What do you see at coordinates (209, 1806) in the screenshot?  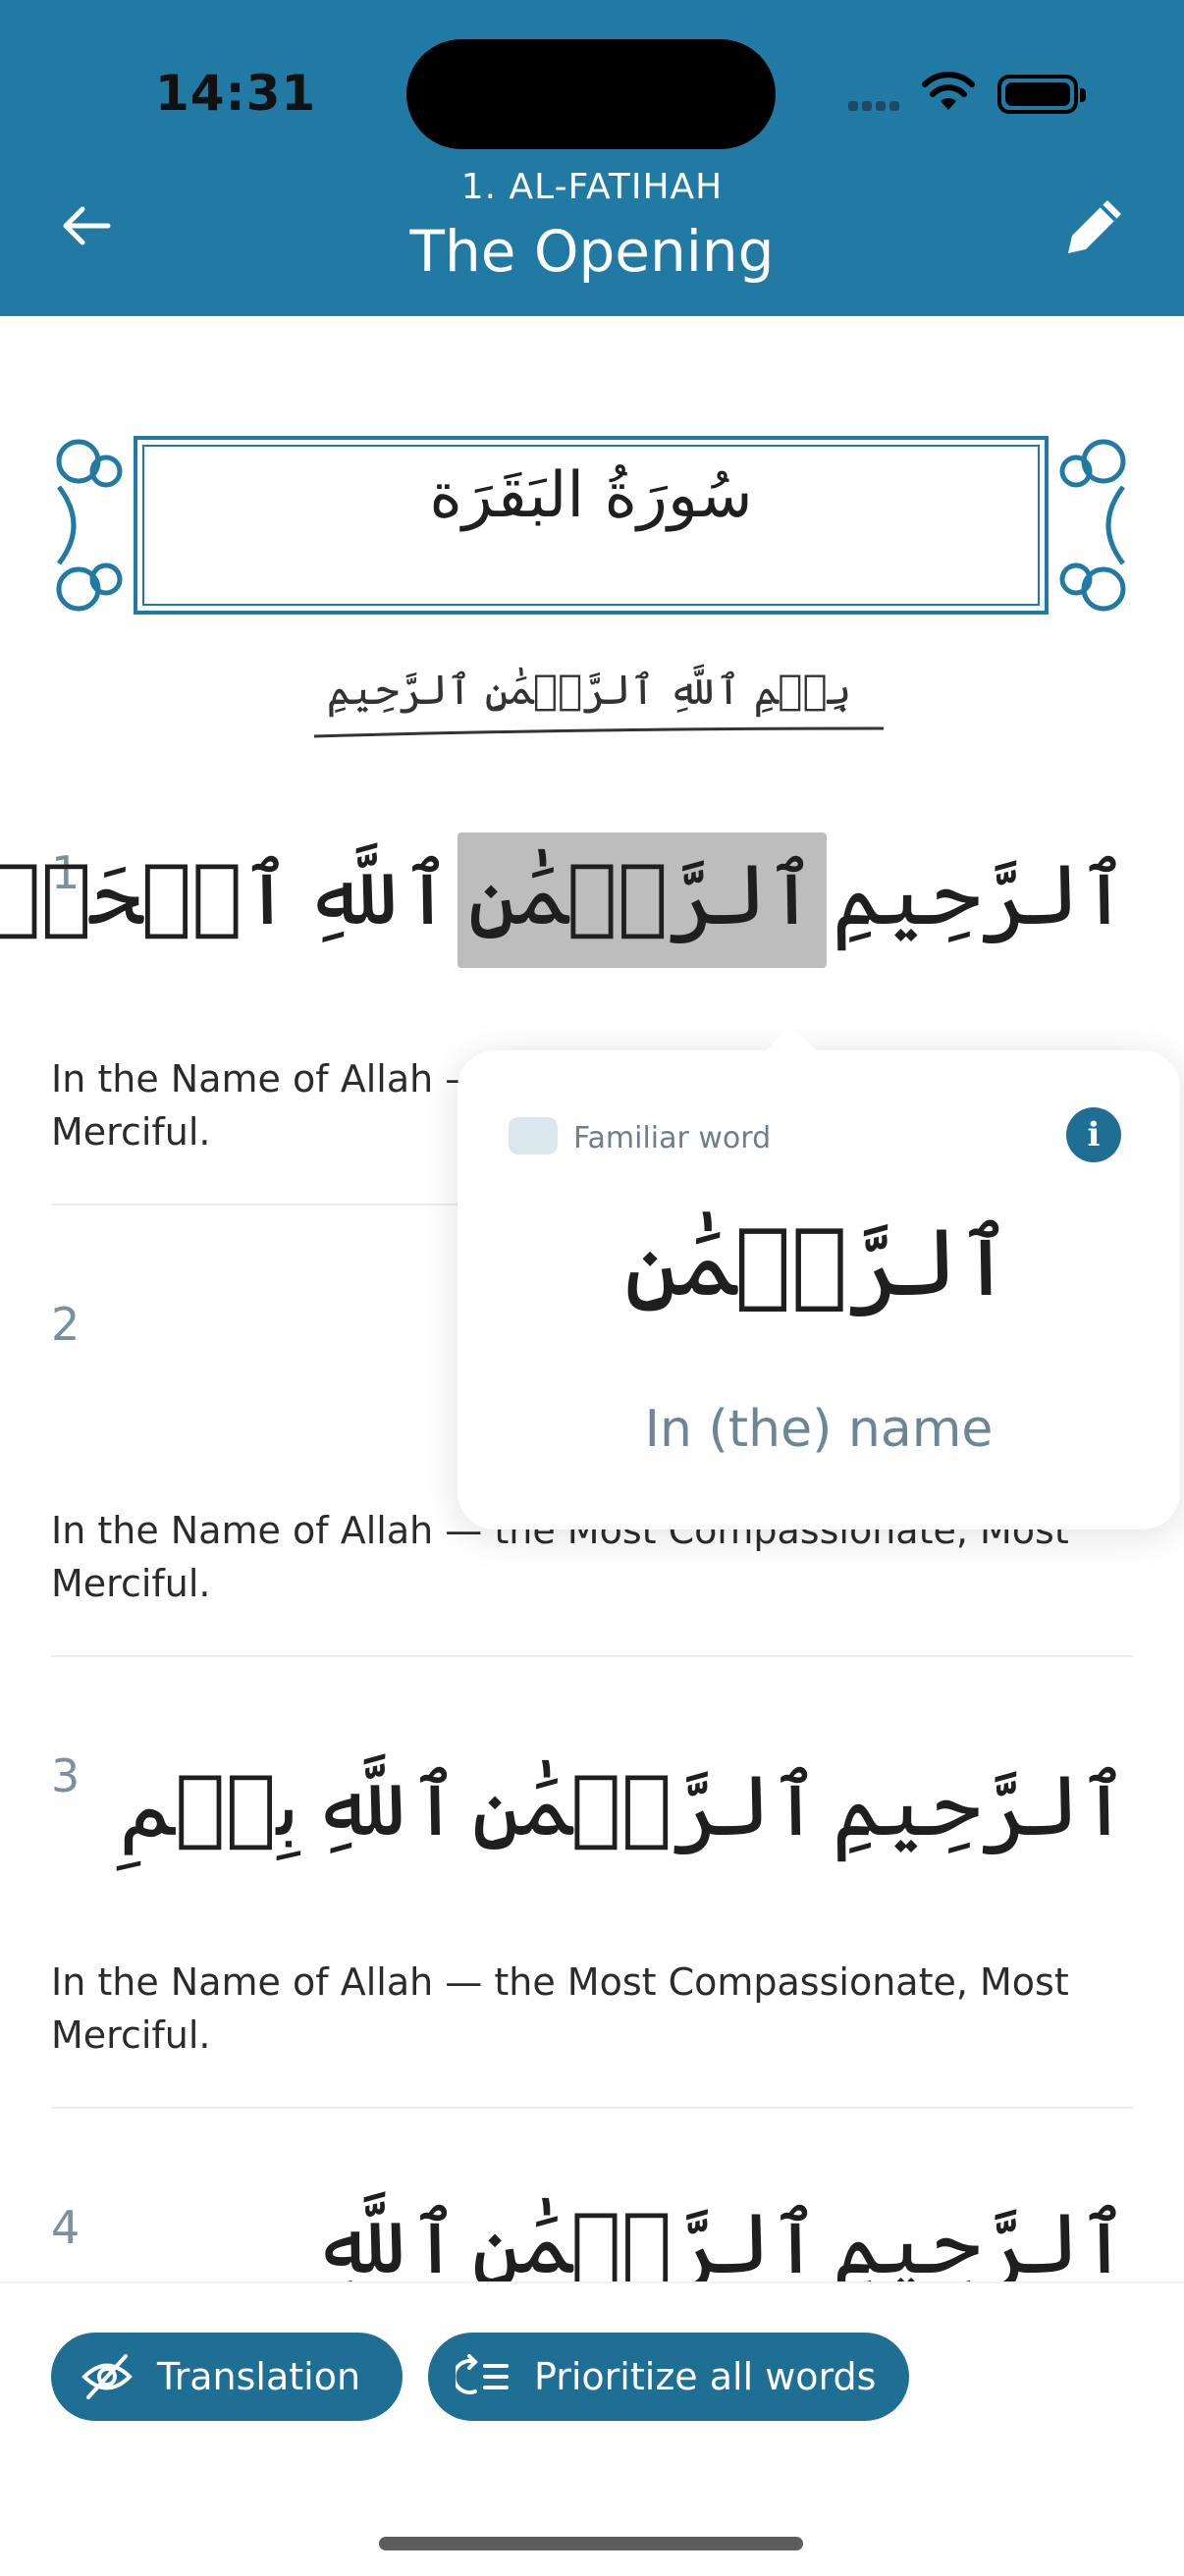 I see `arabic-word: بِسۡمِ` at bounding box center [209, 1806].